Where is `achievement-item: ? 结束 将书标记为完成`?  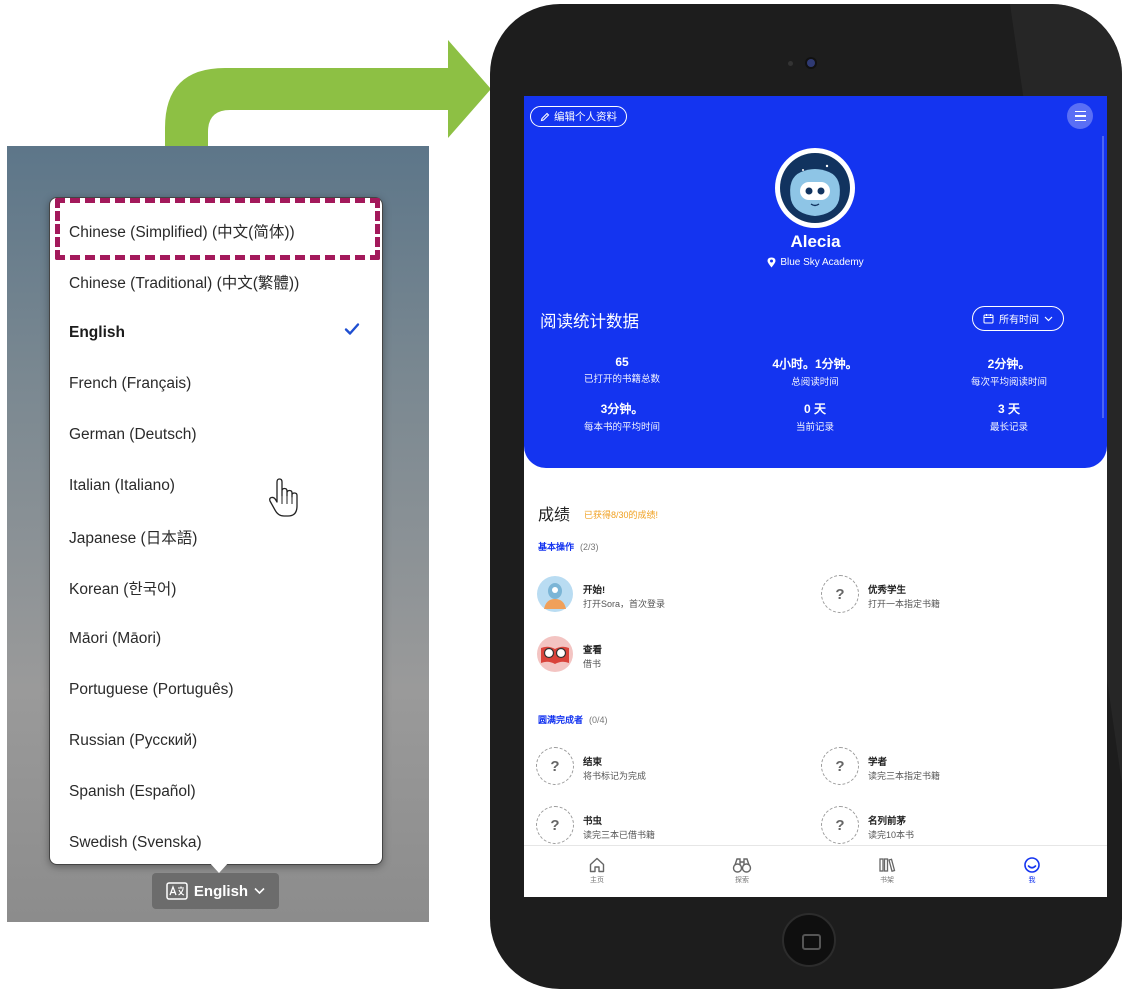
achievement-item: ? 结束 将书标记为完成 is located at coordinates (671, 767).